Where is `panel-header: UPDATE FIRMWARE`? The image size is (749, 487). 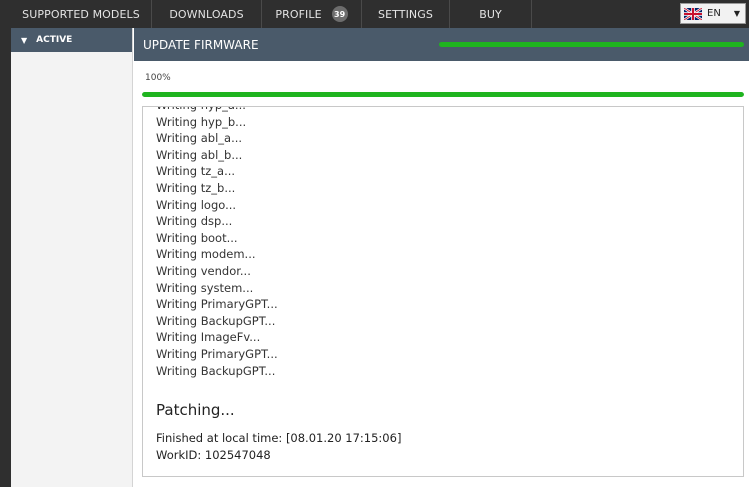
panel-header: UPDATE FIRMWARE is located at coordinates (441, 44).